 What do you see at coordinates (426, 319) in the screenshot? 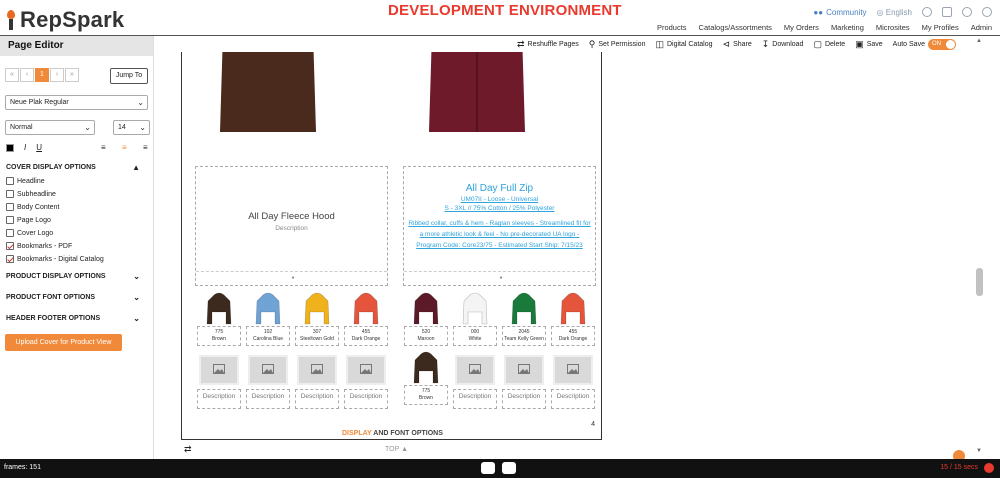
I see `color-swatch-card: 520 Maroon` at bounding box center [426, 319].